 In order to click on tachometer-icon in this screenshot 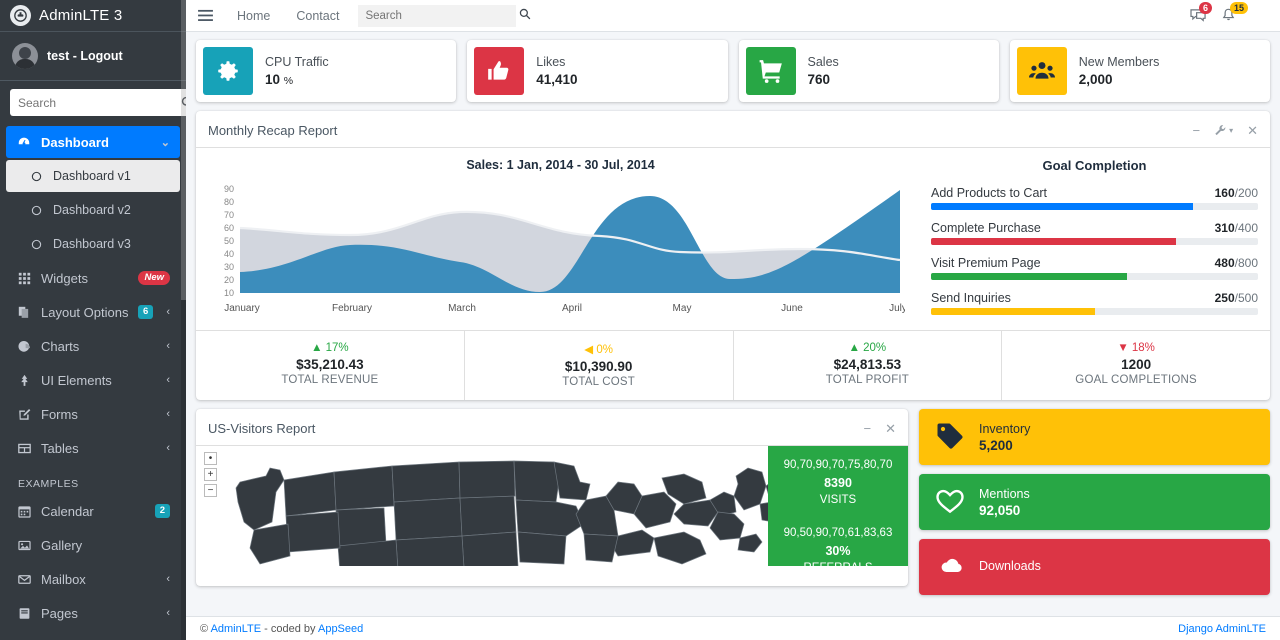, I will do `click(24, 142)`.